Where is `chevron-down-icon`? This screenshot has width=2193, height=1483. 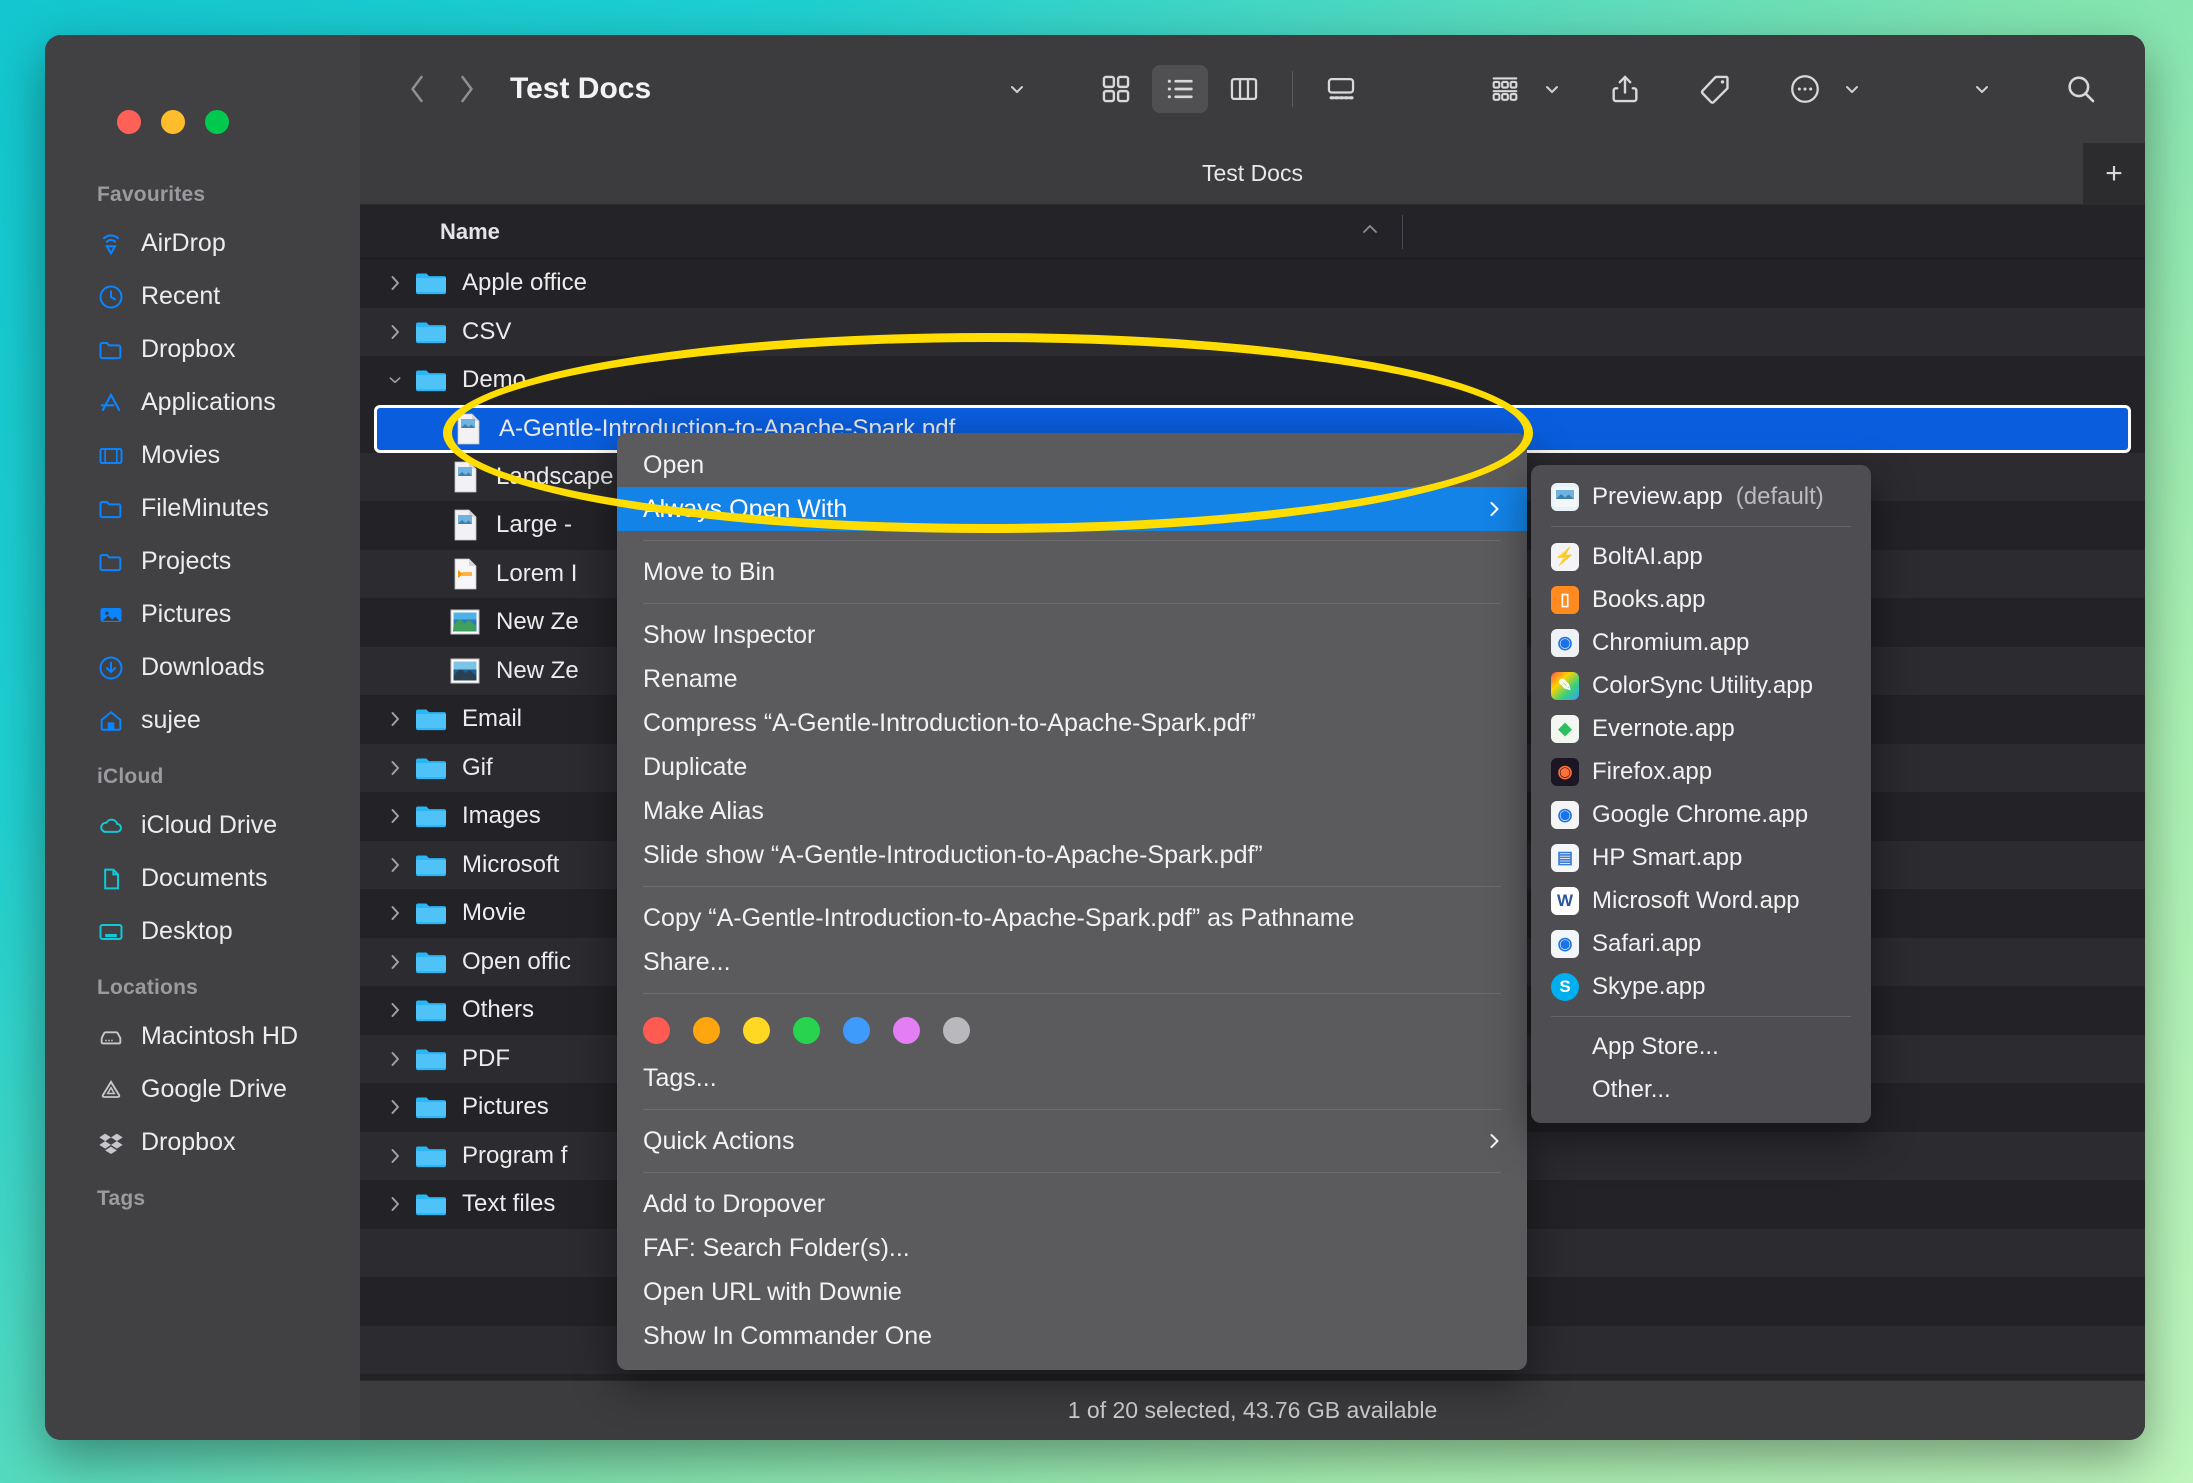
chevron-down-icon is located at coordinates (395, 380).